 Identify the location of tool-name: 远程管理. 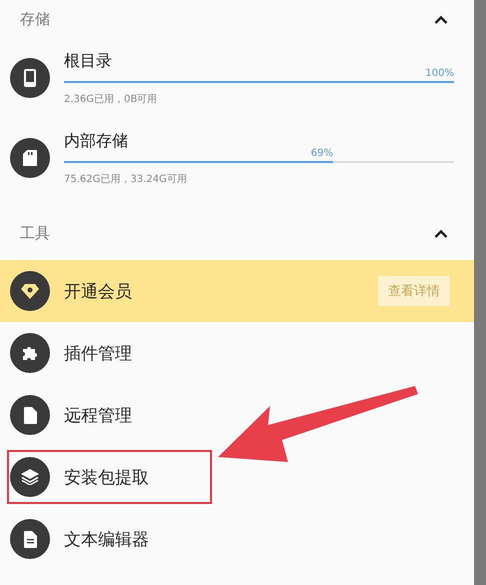
(257, 415).